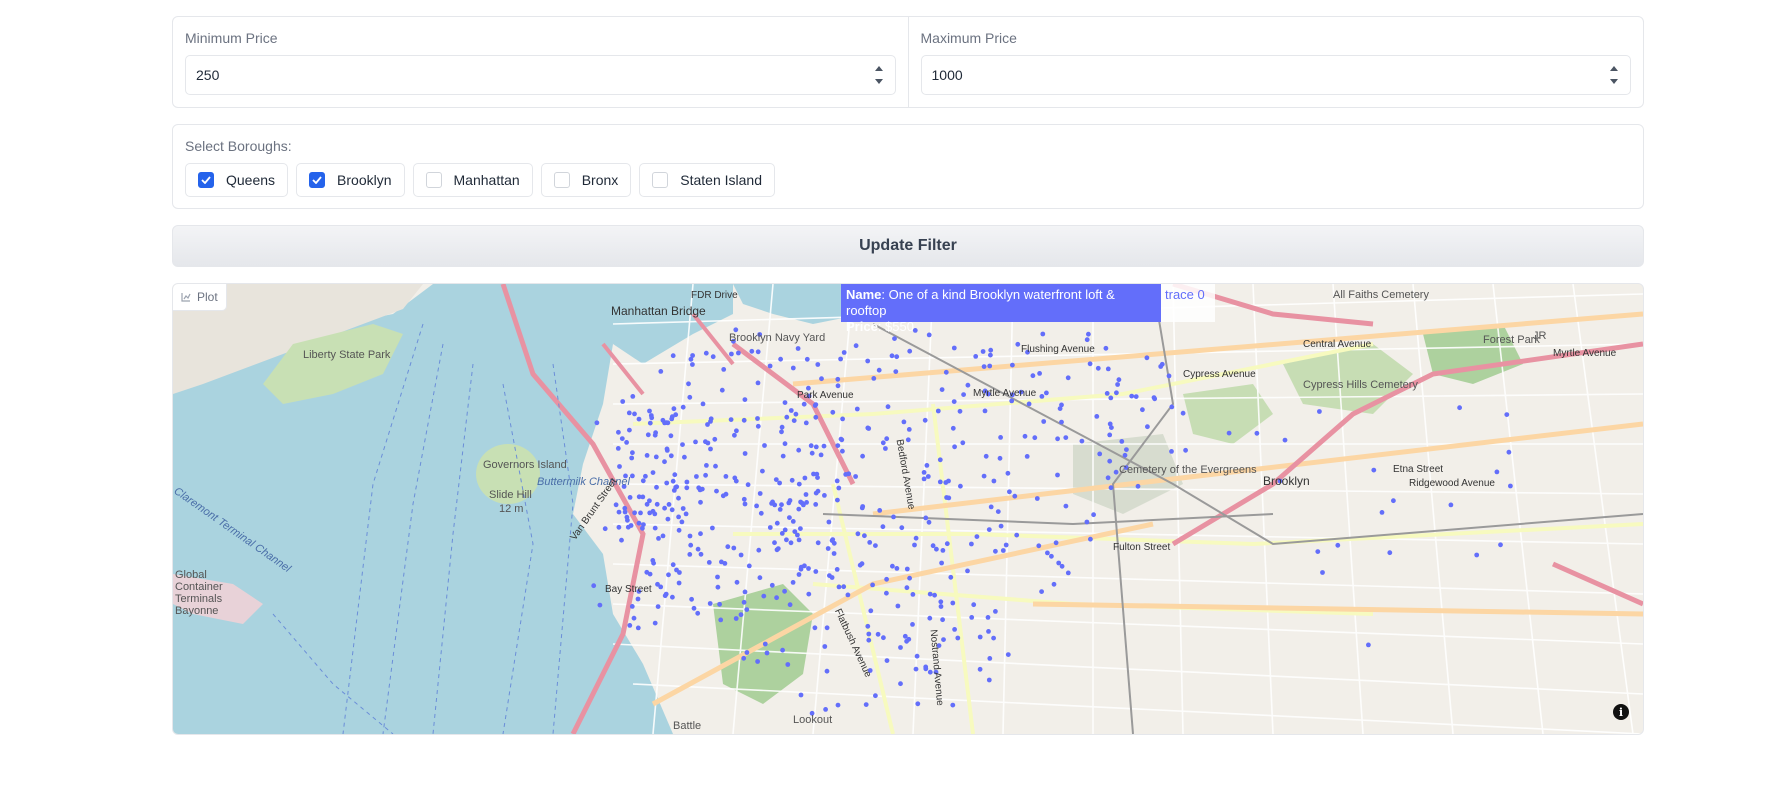  I want to click on checkbox, so click(433, 180).